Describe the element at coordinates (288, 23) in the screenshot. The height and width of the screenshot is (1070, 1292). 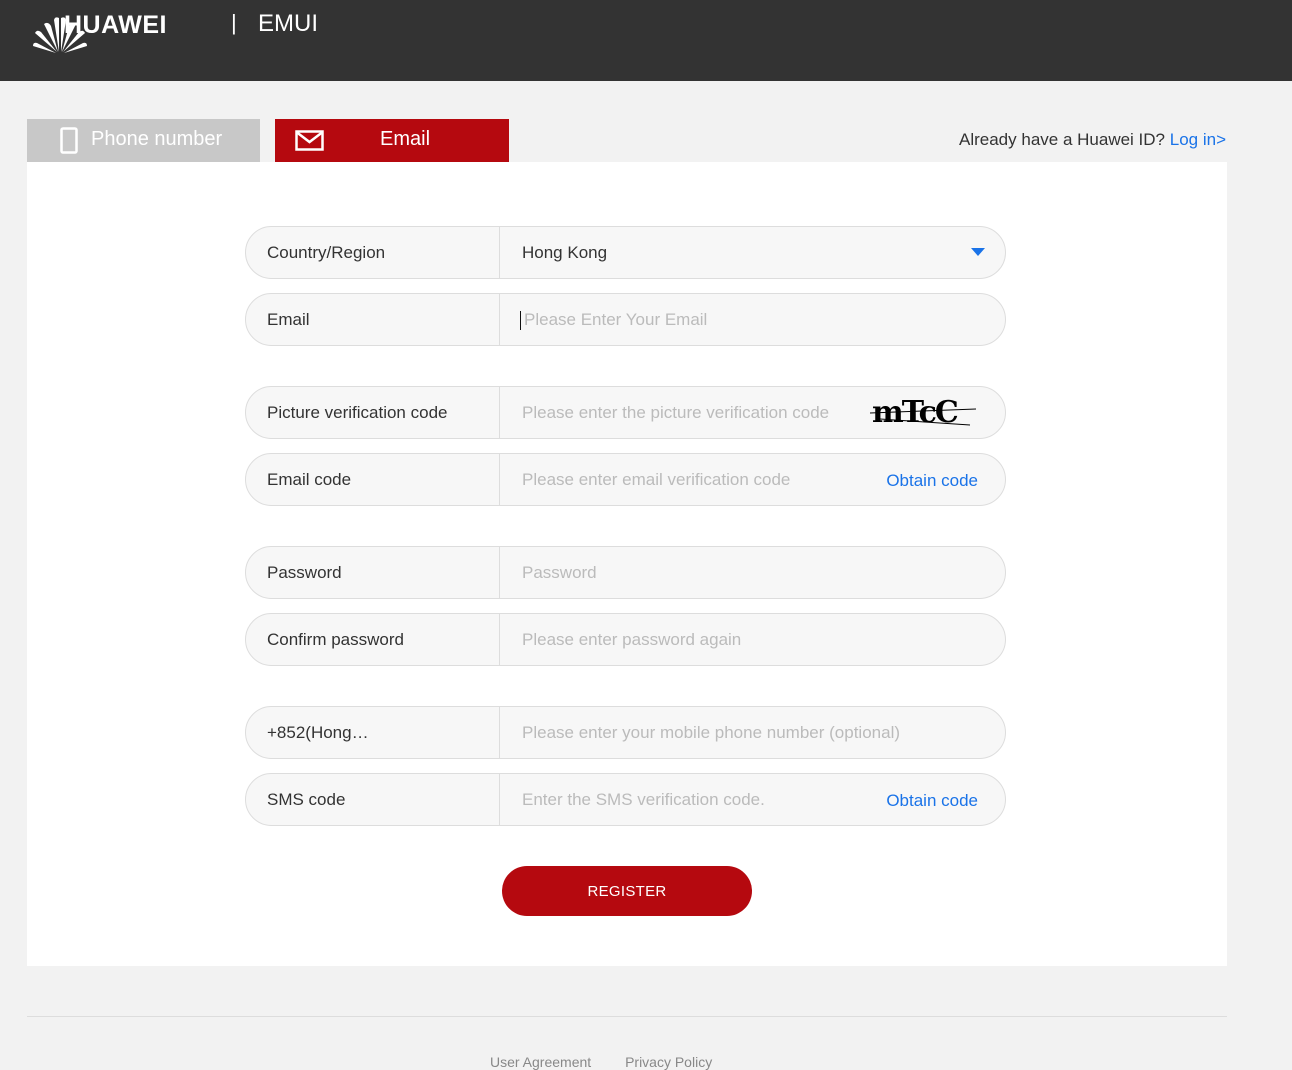
I see `product-name: EMUI` at that location.